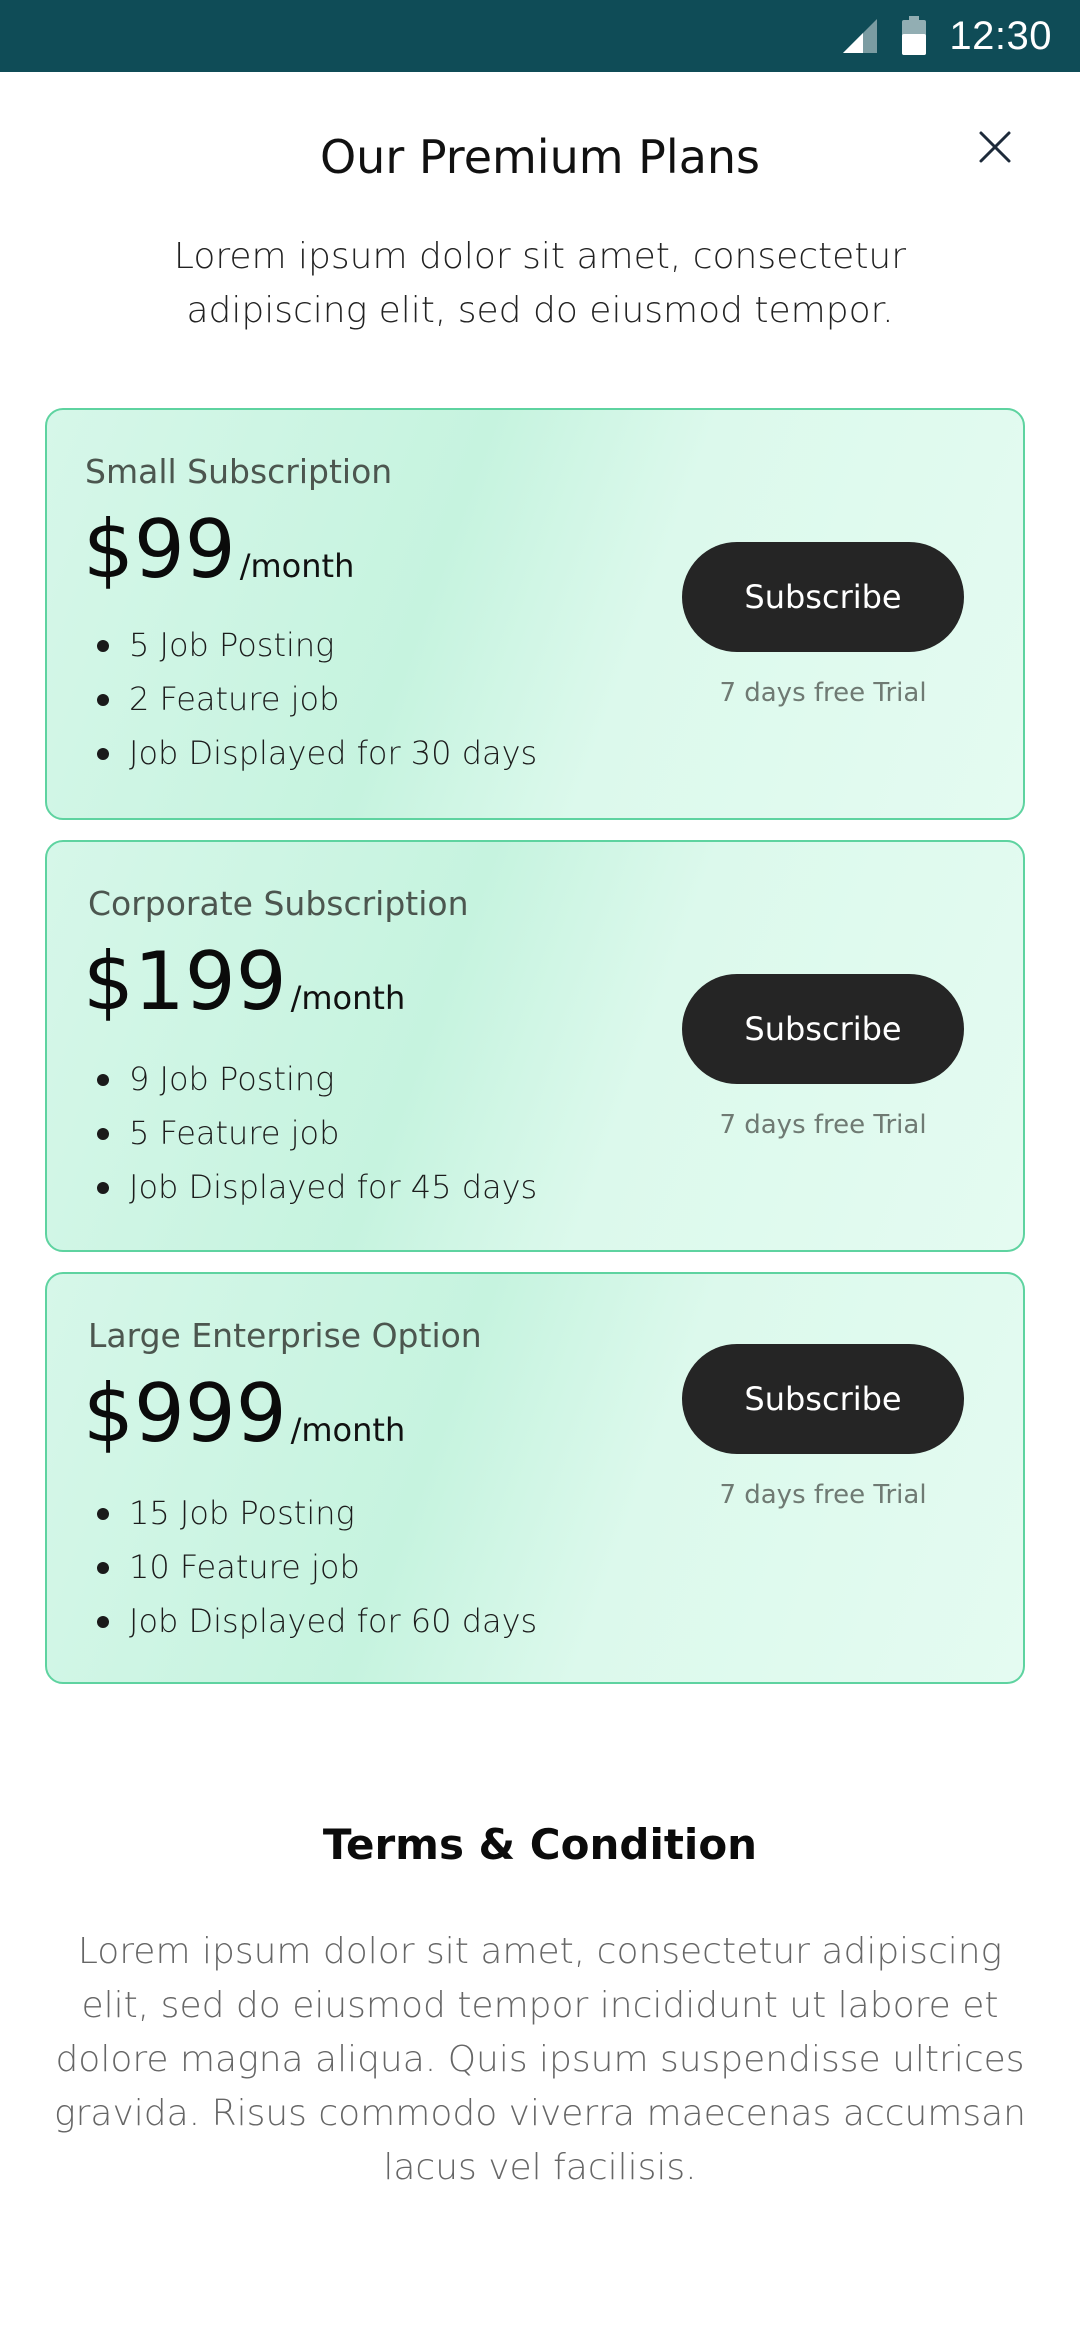 The image size is (1080, 2337). I want to click on feature-text: 10 Feature job, so click(244, 1567).